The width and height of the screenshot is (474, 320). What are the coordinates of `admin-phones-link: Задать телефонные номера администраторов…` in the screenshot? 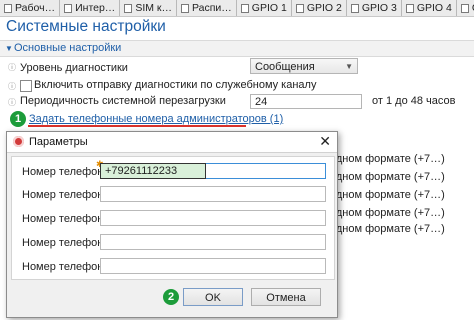 It's located at (156, 119).